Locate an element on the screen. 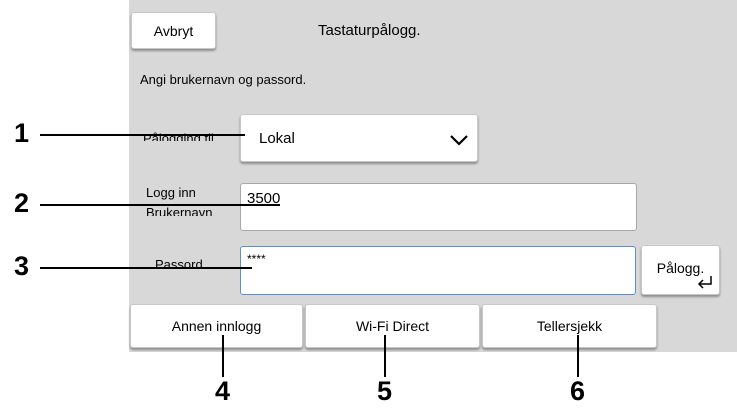  login-button: Pålogg. is located at coordinates (680, 270).